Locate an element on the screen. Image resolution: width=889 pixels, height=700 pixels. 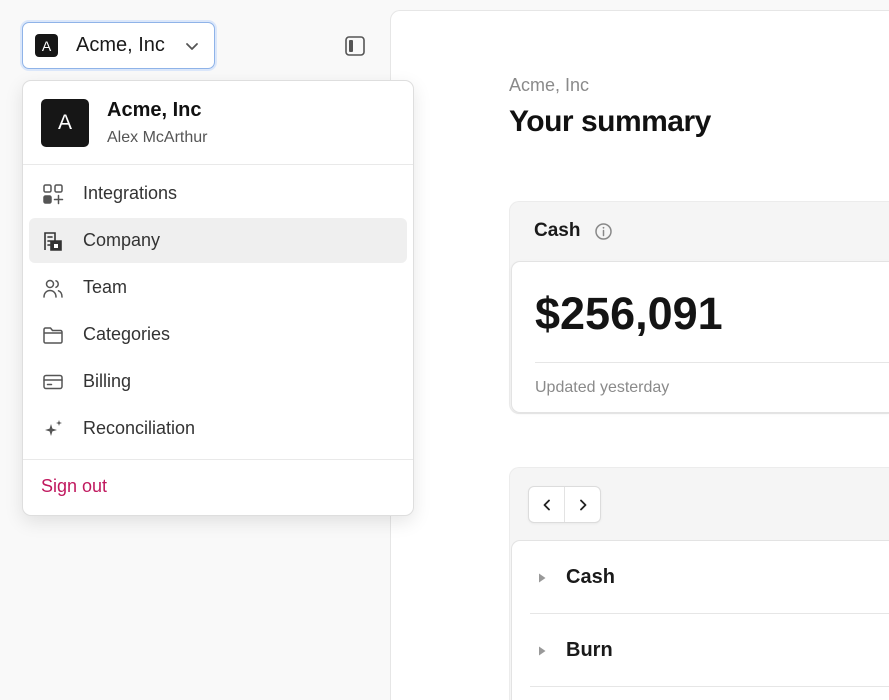
breadcrumb: Acme, Inc is located at coordinates (549, 85).